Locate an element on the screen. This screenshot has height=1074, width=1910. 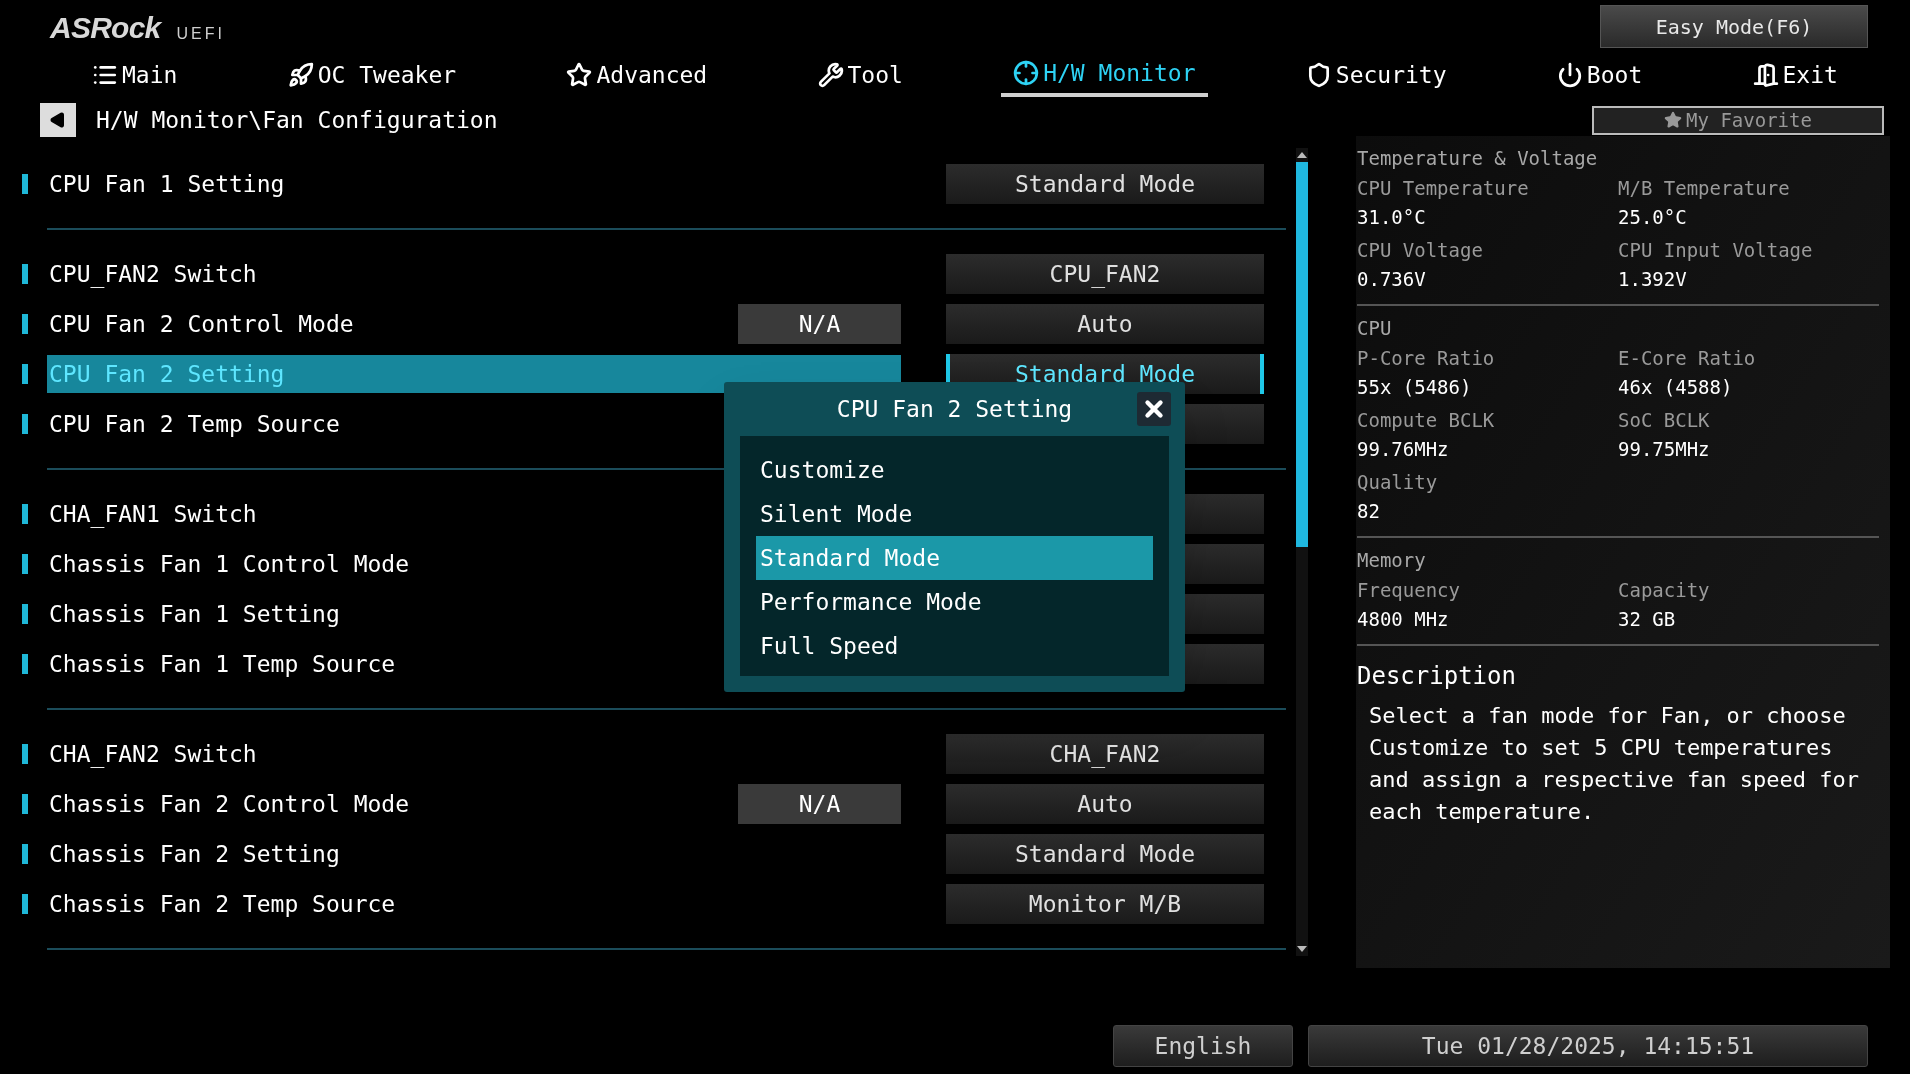
info-label: Compute BCLK is located at coordinates (1426, 420).